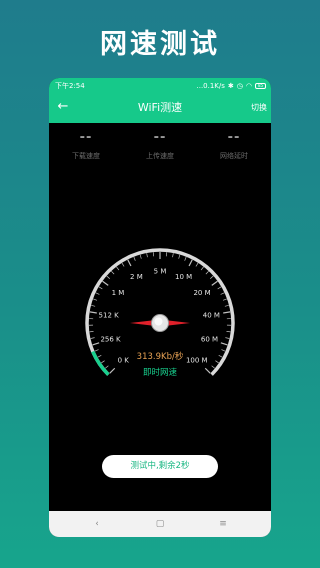  I want to click on gauge-hub-shine, so click(158, 321).